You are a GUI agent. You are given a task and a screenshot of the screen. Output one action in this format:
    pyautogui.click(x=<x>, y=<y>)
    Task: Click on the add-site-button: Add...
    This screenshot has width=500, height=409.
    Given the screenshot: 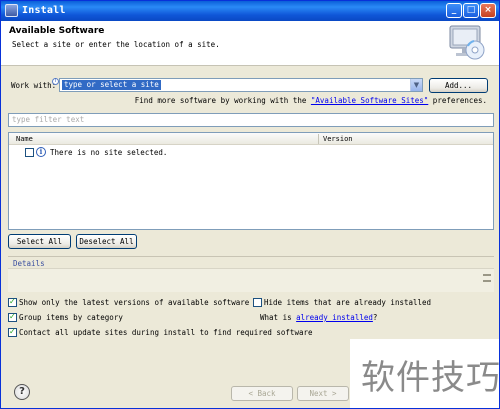 What is the action you would take?
    pyautogui.click(x=458, y=85)
    